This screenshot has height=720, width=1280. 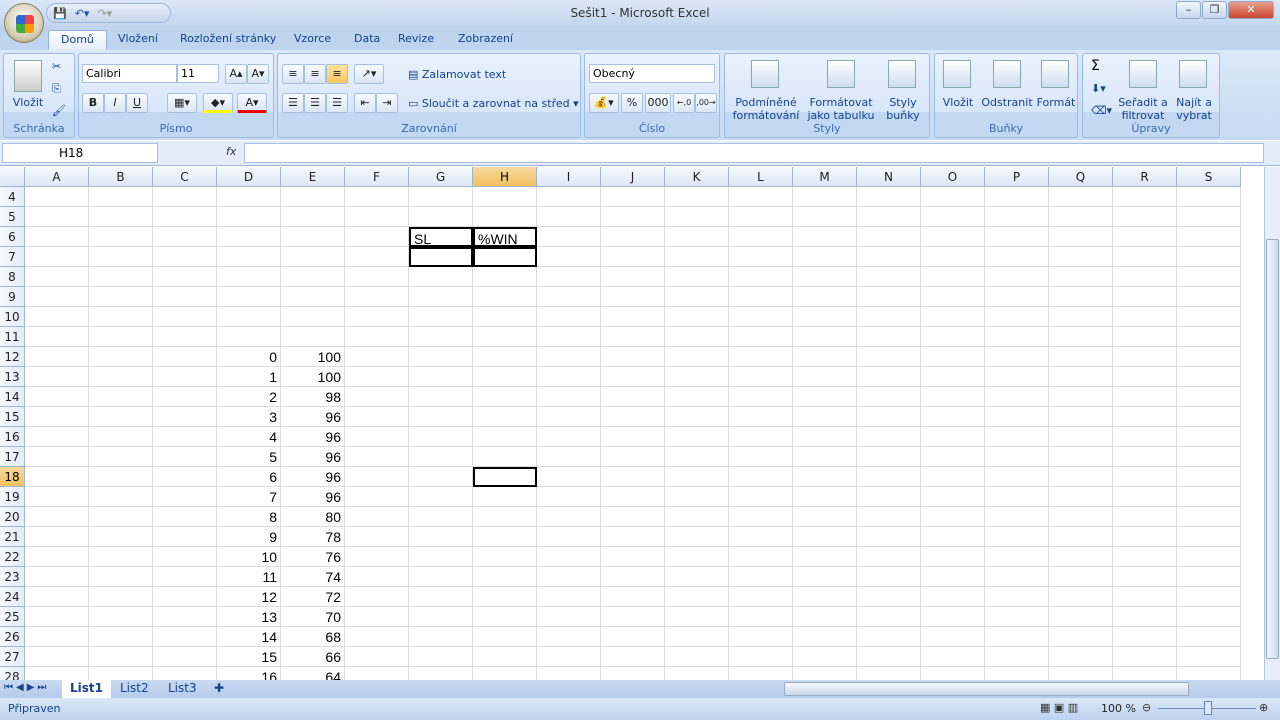 I want to click on cell-M12, so click(x=825, y=357).